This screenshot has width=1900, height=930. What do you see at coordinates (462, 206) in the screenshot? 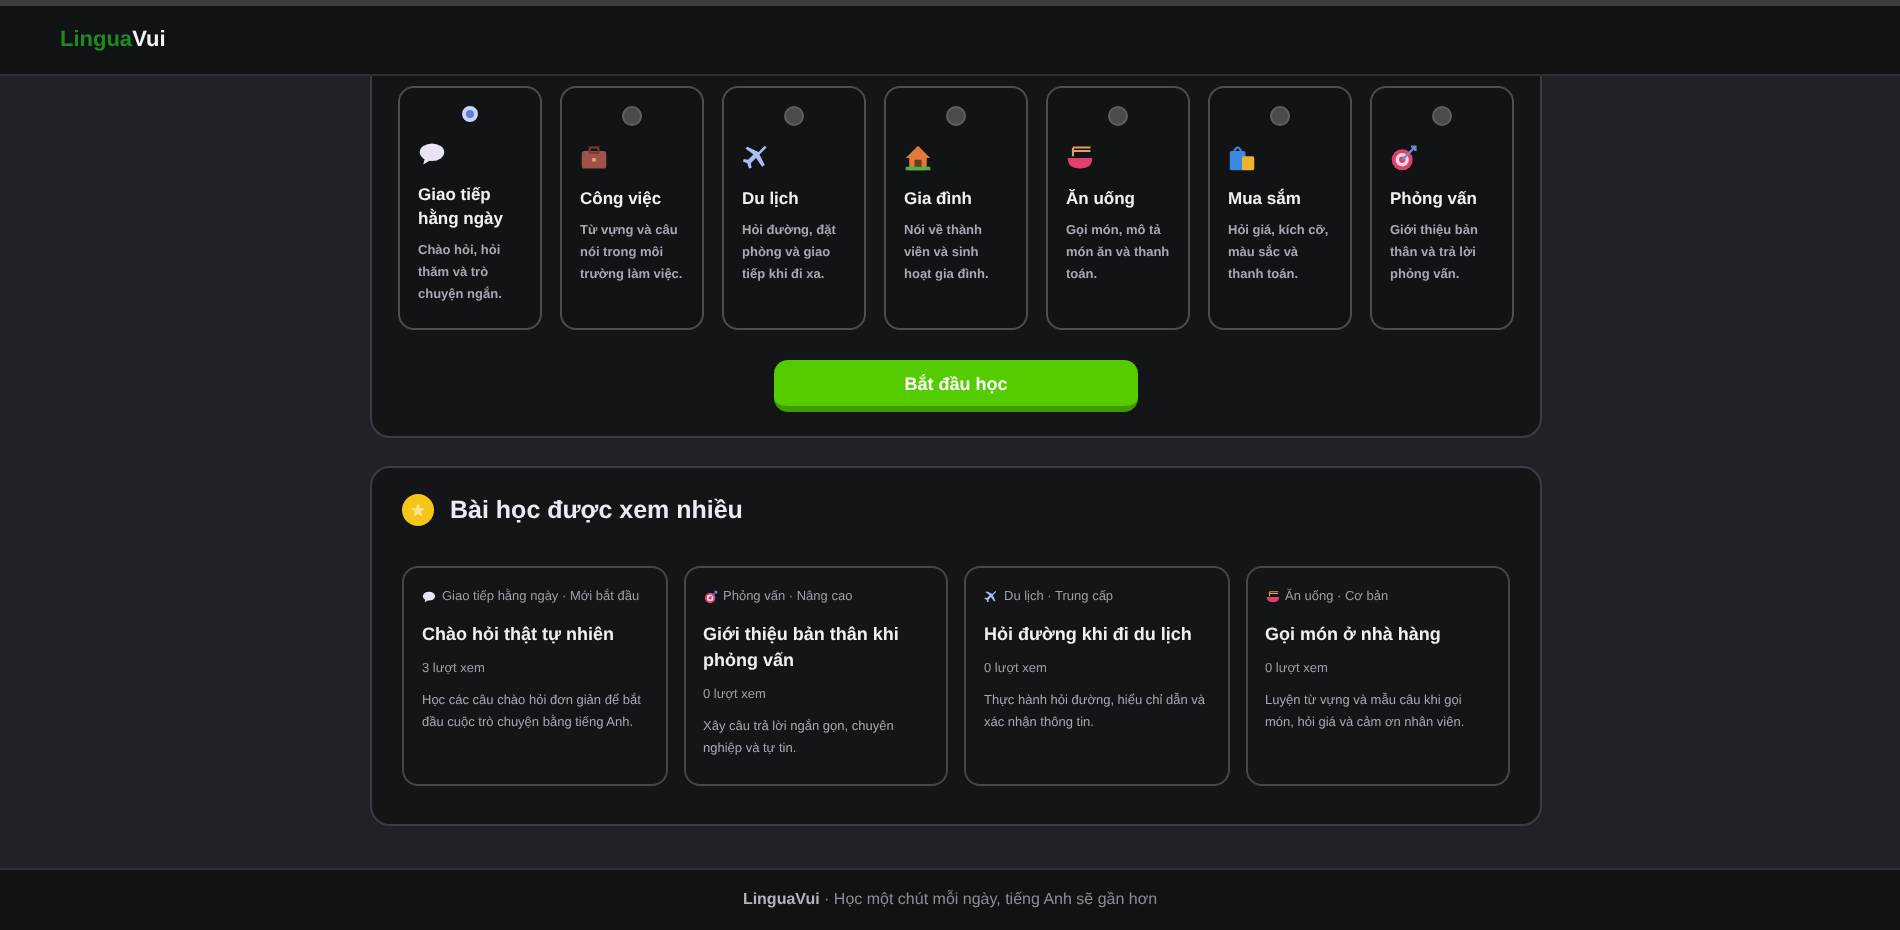
I see `topic-title: Giao tiếp hằng ngày` at bounding box center [462, 206].